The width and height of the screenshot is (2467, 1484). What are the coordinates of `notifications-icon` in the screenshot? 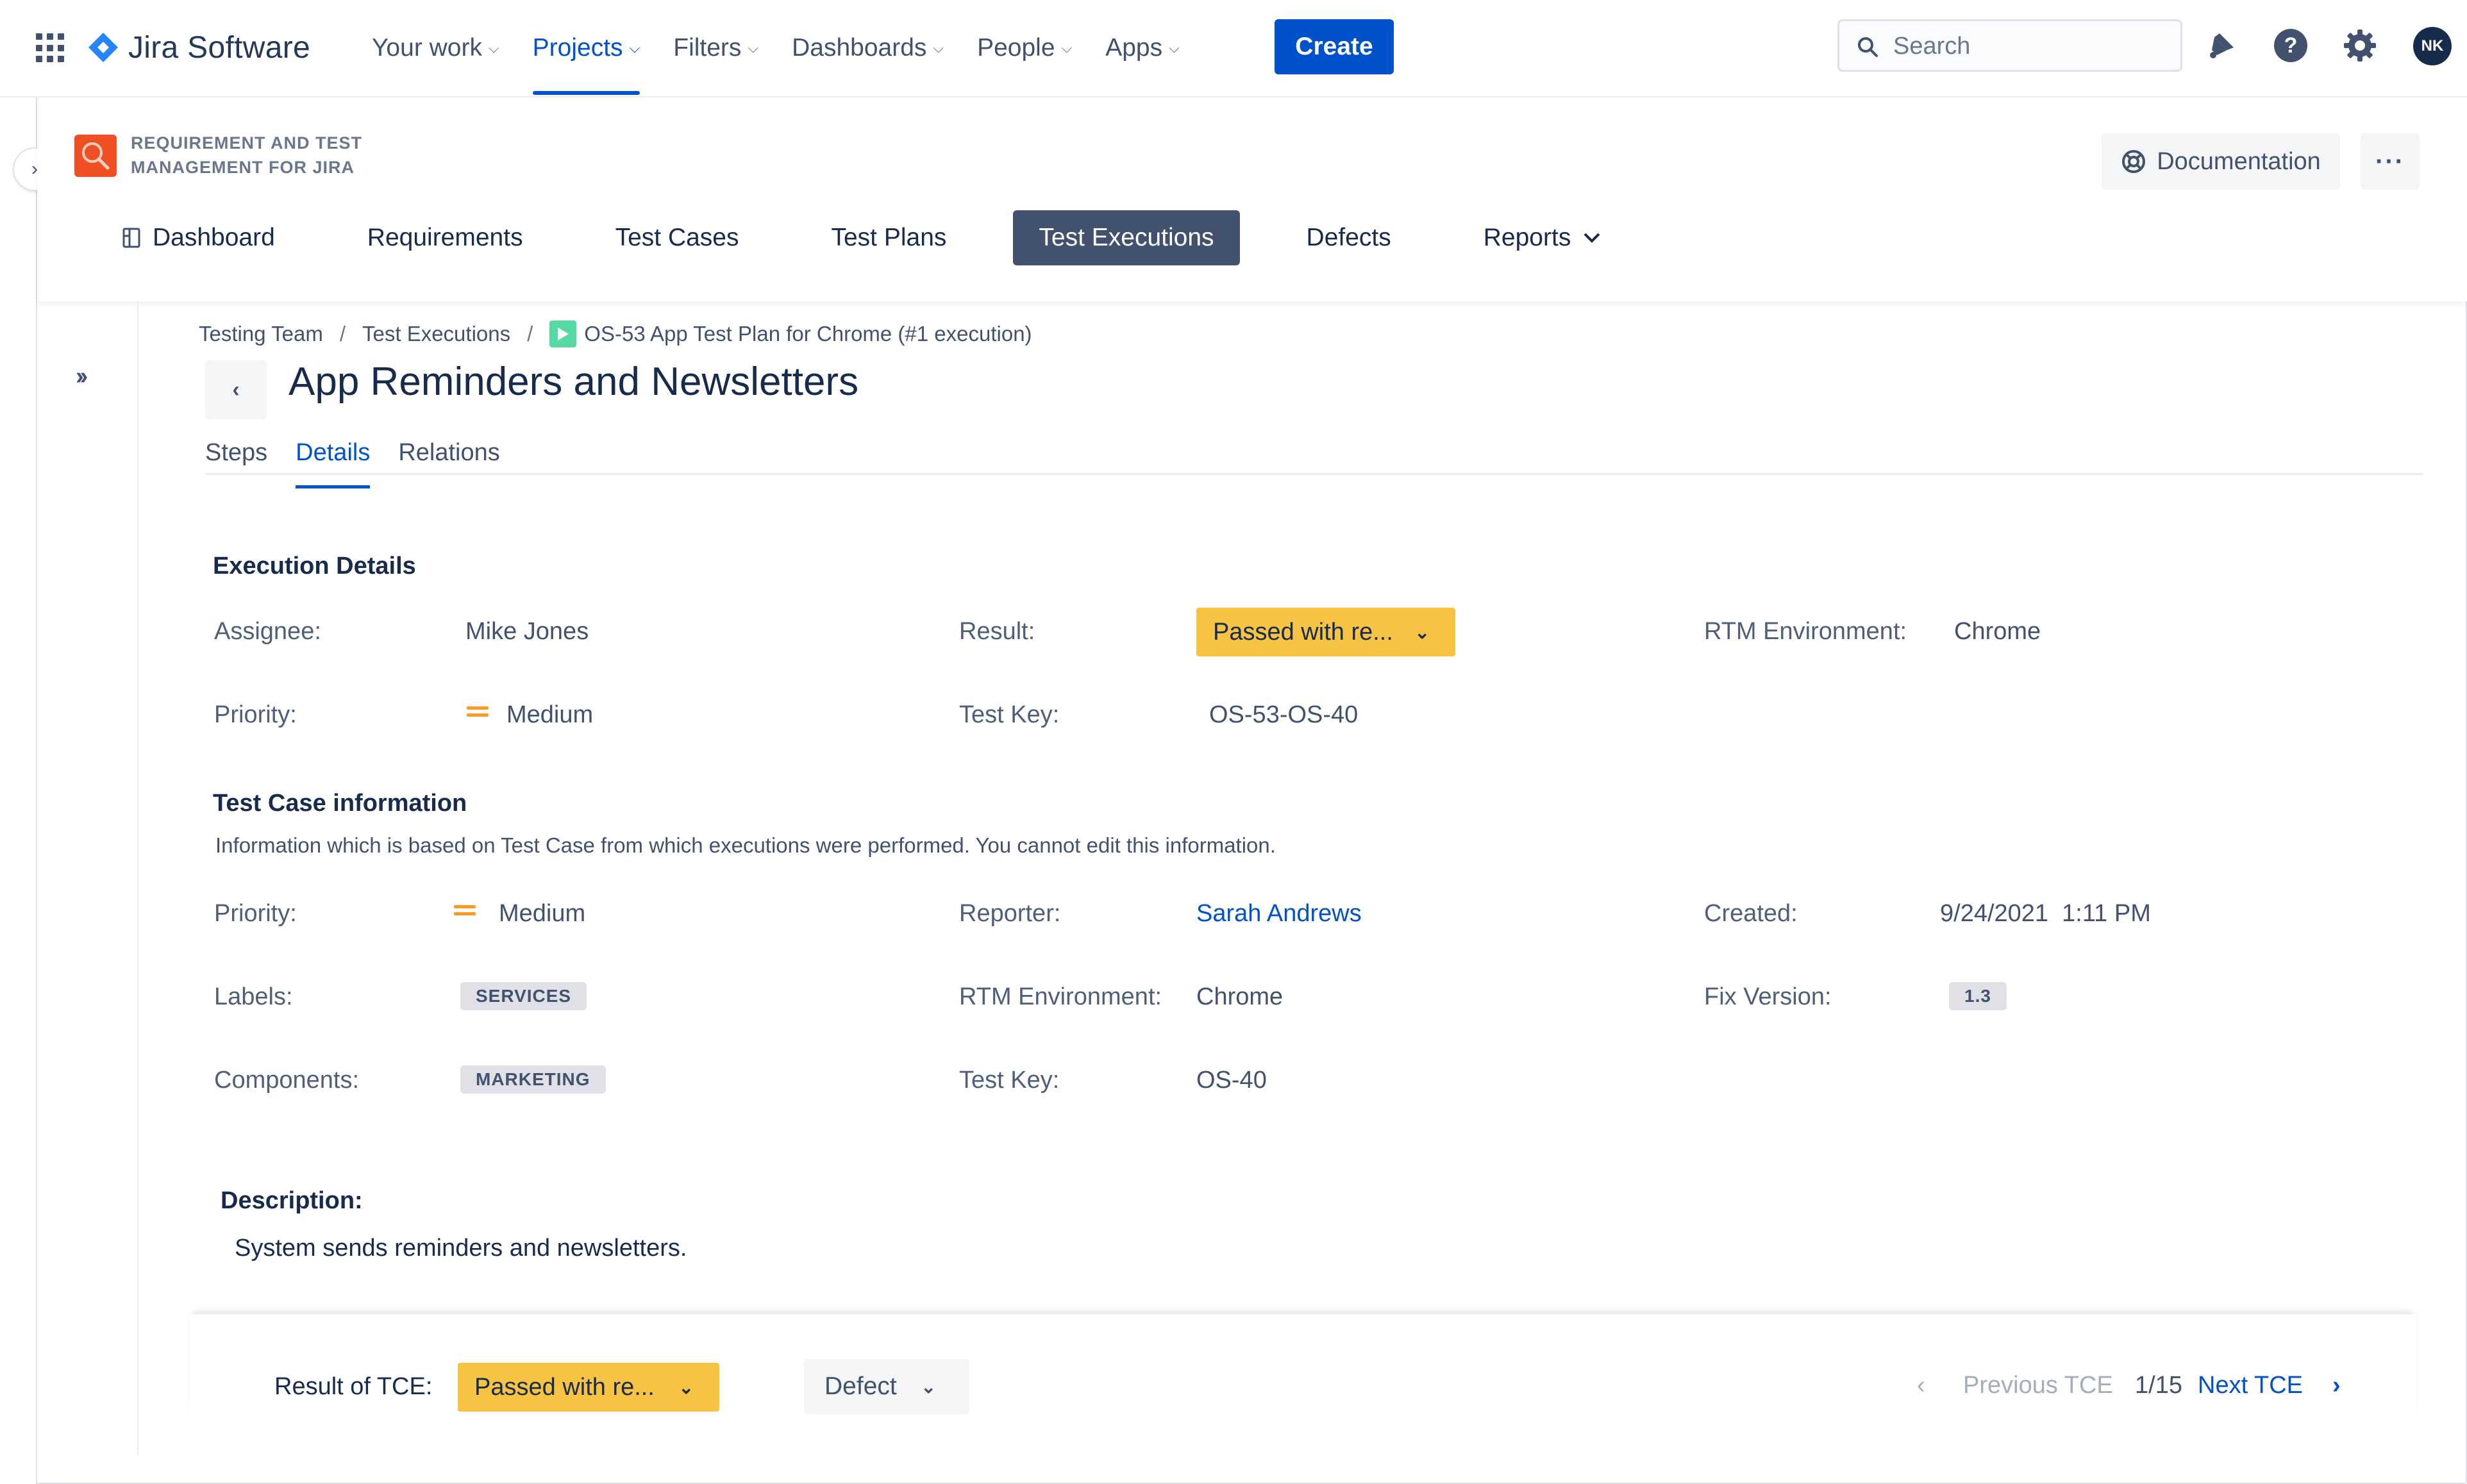 It's located at (2221, 45).